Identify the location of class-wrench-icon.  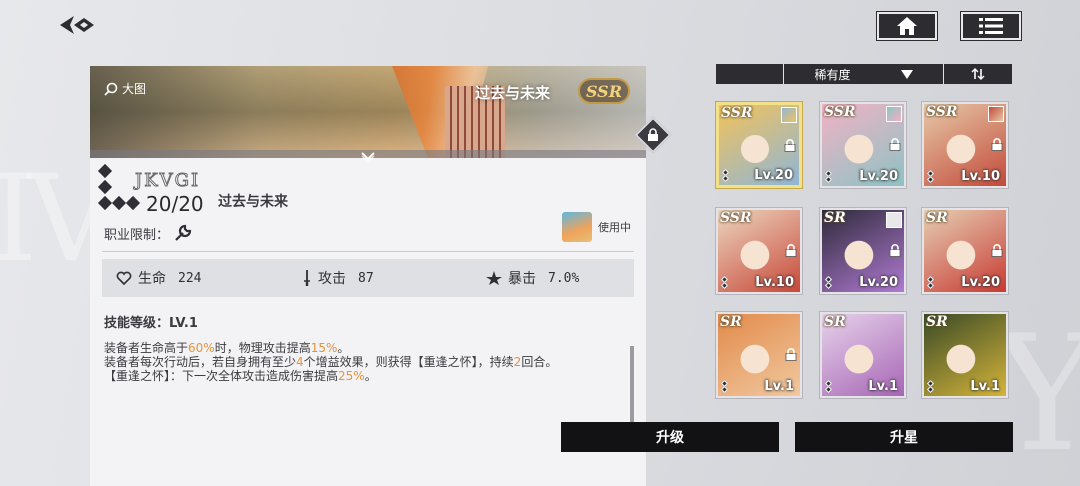
(183, 232).